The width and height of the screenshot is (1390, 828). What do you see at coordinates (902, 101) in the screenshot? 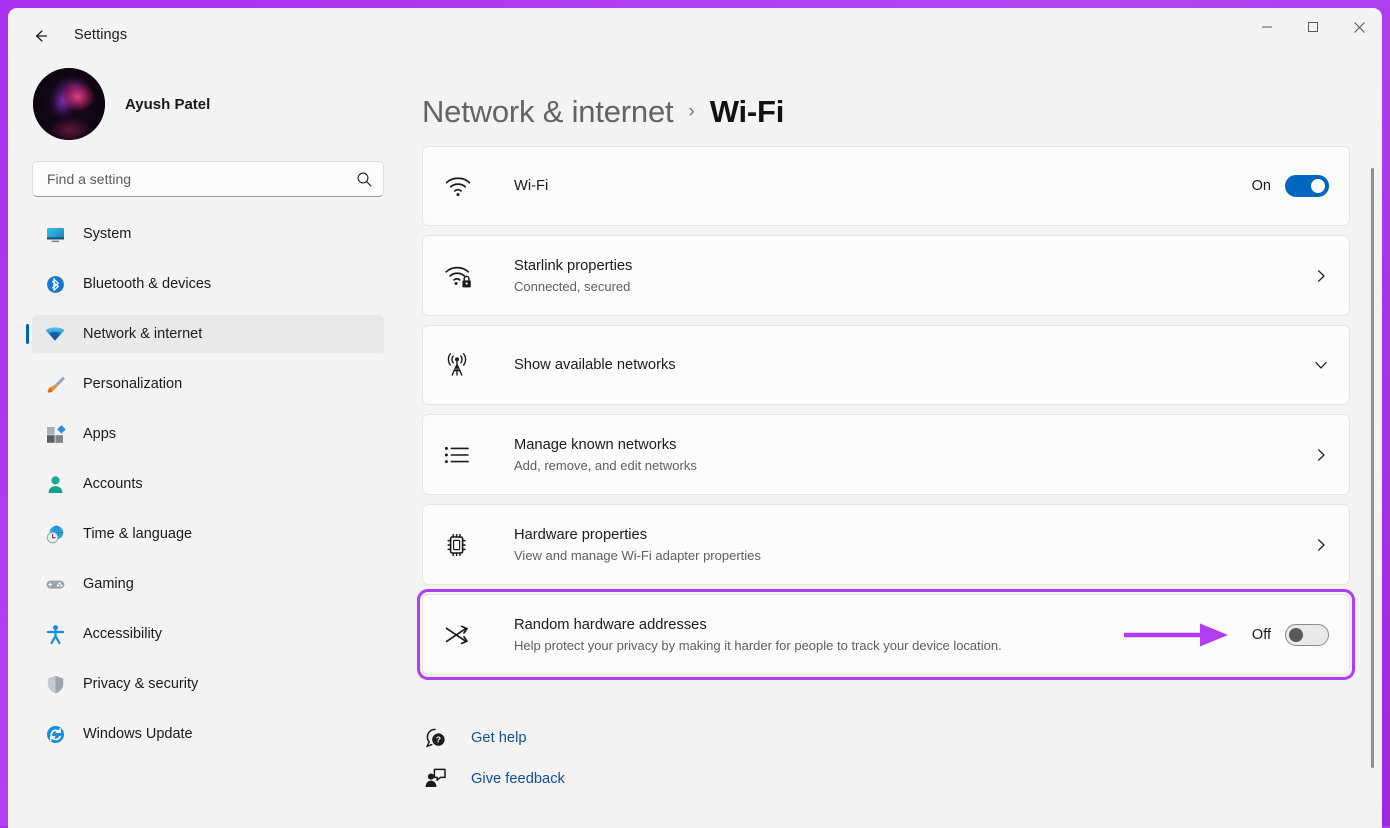
I see `breadcrumb: Network & internet › Wi-Fi` at bounding box center [902, 101].